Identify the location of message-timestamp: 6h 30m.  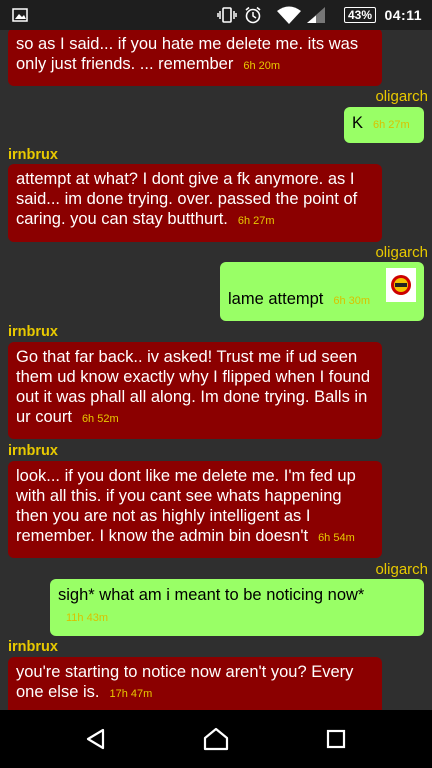
(352, 301).